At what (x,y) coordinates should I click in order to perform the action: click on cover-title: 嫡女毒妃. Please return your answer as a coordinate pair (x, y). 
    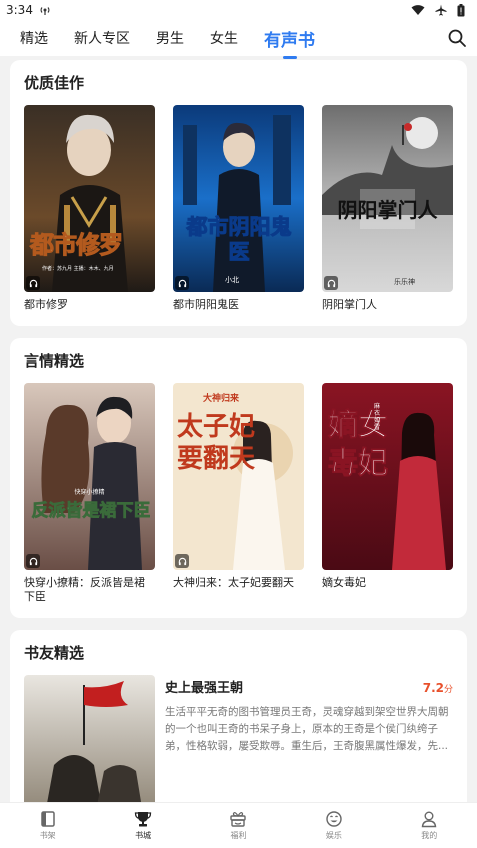
    Looking at the image, I should click on (358, 445).